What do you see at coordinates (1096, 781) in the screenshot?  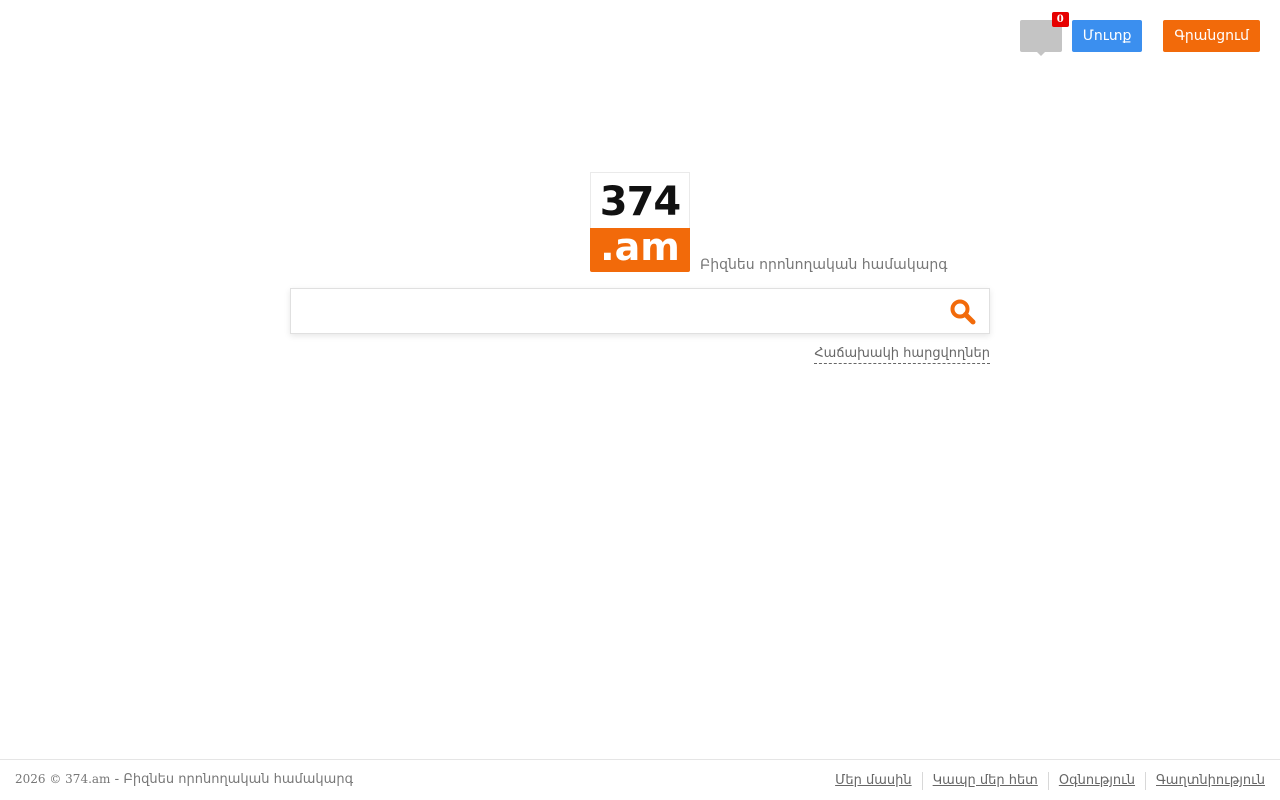 I see `footer-link-help: Օգնություն` at bounding box center [1096, 781].